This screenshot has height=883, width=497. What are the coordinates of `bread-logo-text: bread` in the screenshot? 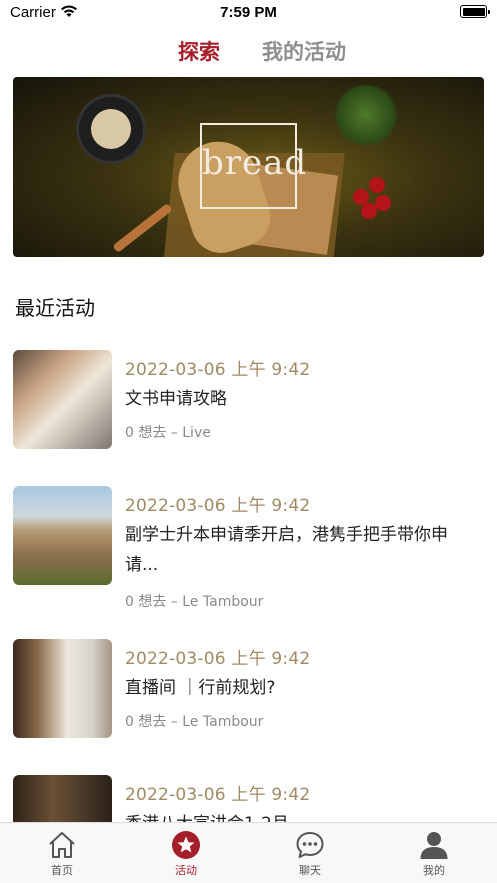 It's located at (255, 163).